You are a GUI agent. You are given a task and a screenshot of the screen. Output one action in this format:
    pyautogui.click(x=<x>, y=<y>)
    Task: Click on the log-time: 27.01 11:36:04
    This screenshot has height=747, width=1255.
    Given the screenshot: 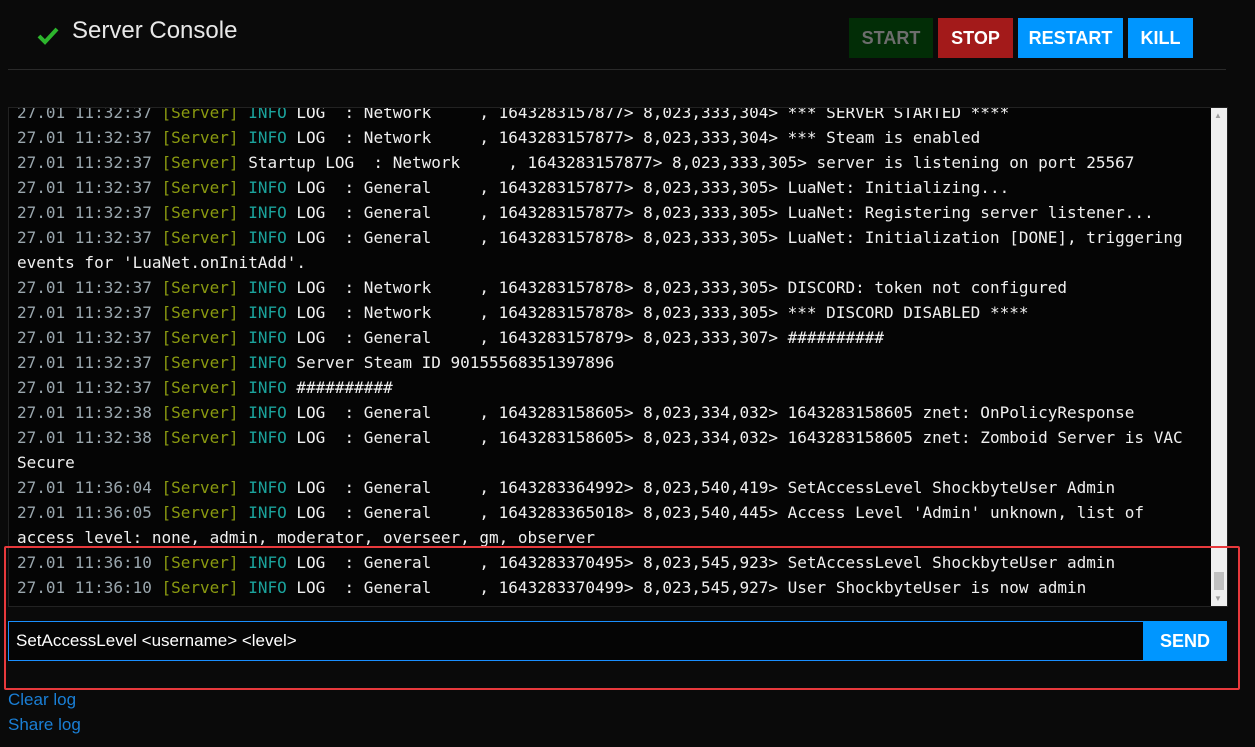 What is the action you would take?
    pyautogui.click(x=84, y=487)
    